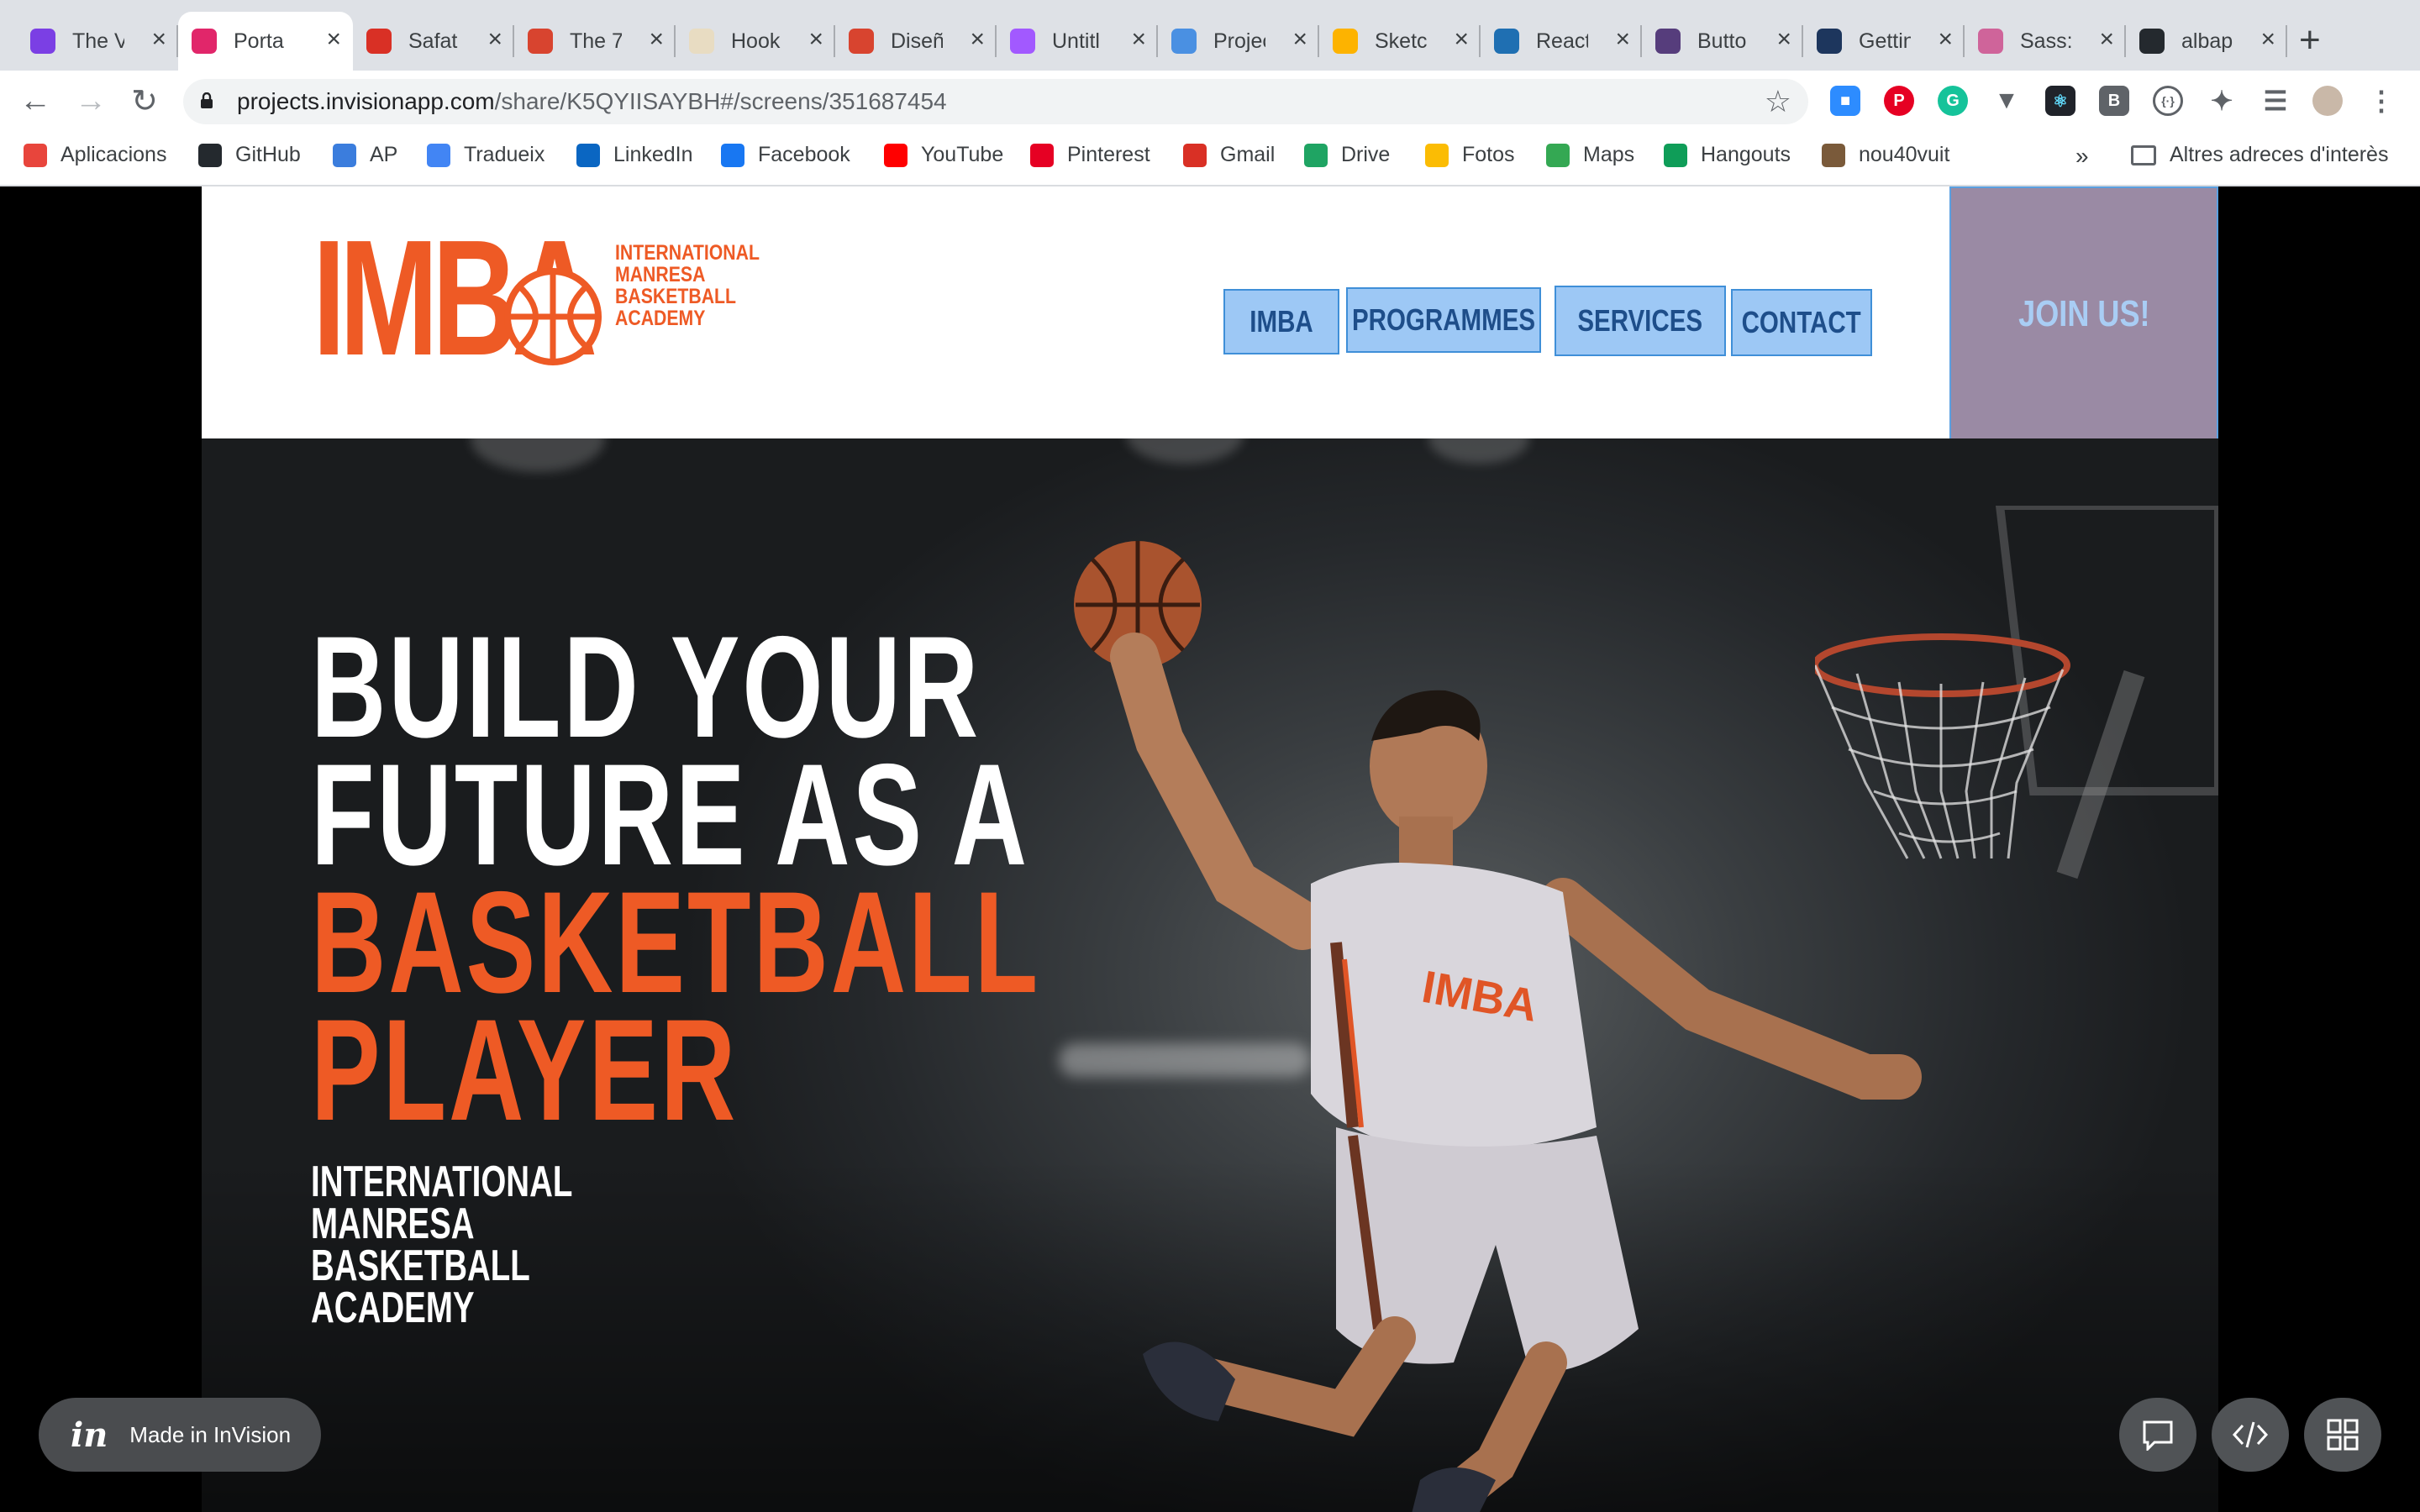 The width and height of the screenshot is (2420, 1512). What do you see at coordinates (2006, 101) in the screenshot?
I see `vue-devtools-icon: ▼` at bounding box center [2006, 101].